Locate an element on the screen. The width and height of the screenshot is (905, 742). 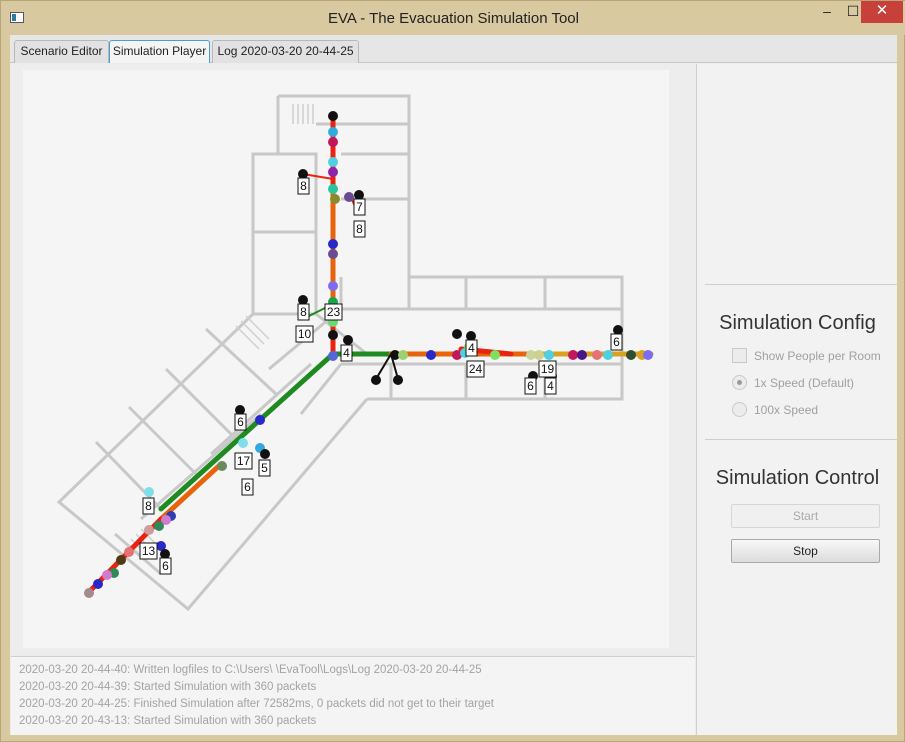
svg-text: 17 is located at coordinates (244, 461).